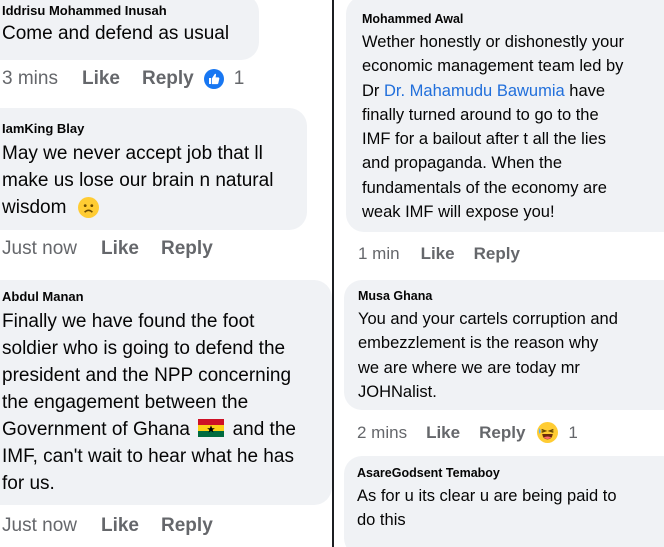 Image resolution: width=664 pixels, height=547 pixels. I want to click on laughing-face-icon, so click(548, 432).